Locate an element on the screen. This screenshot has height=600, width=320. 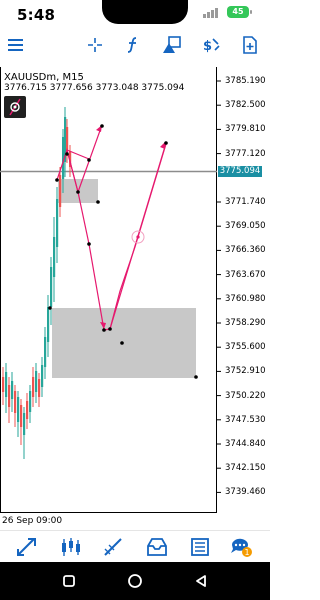
menu-icon is located at coordinates (15, 45).